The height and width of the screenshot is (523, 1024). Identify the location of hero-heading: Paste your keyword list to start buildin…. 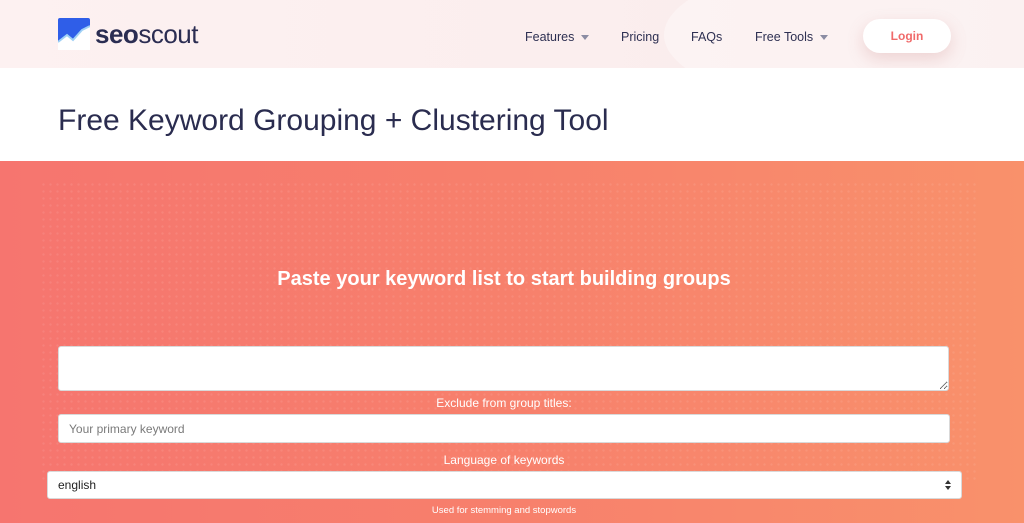
(504, 279).